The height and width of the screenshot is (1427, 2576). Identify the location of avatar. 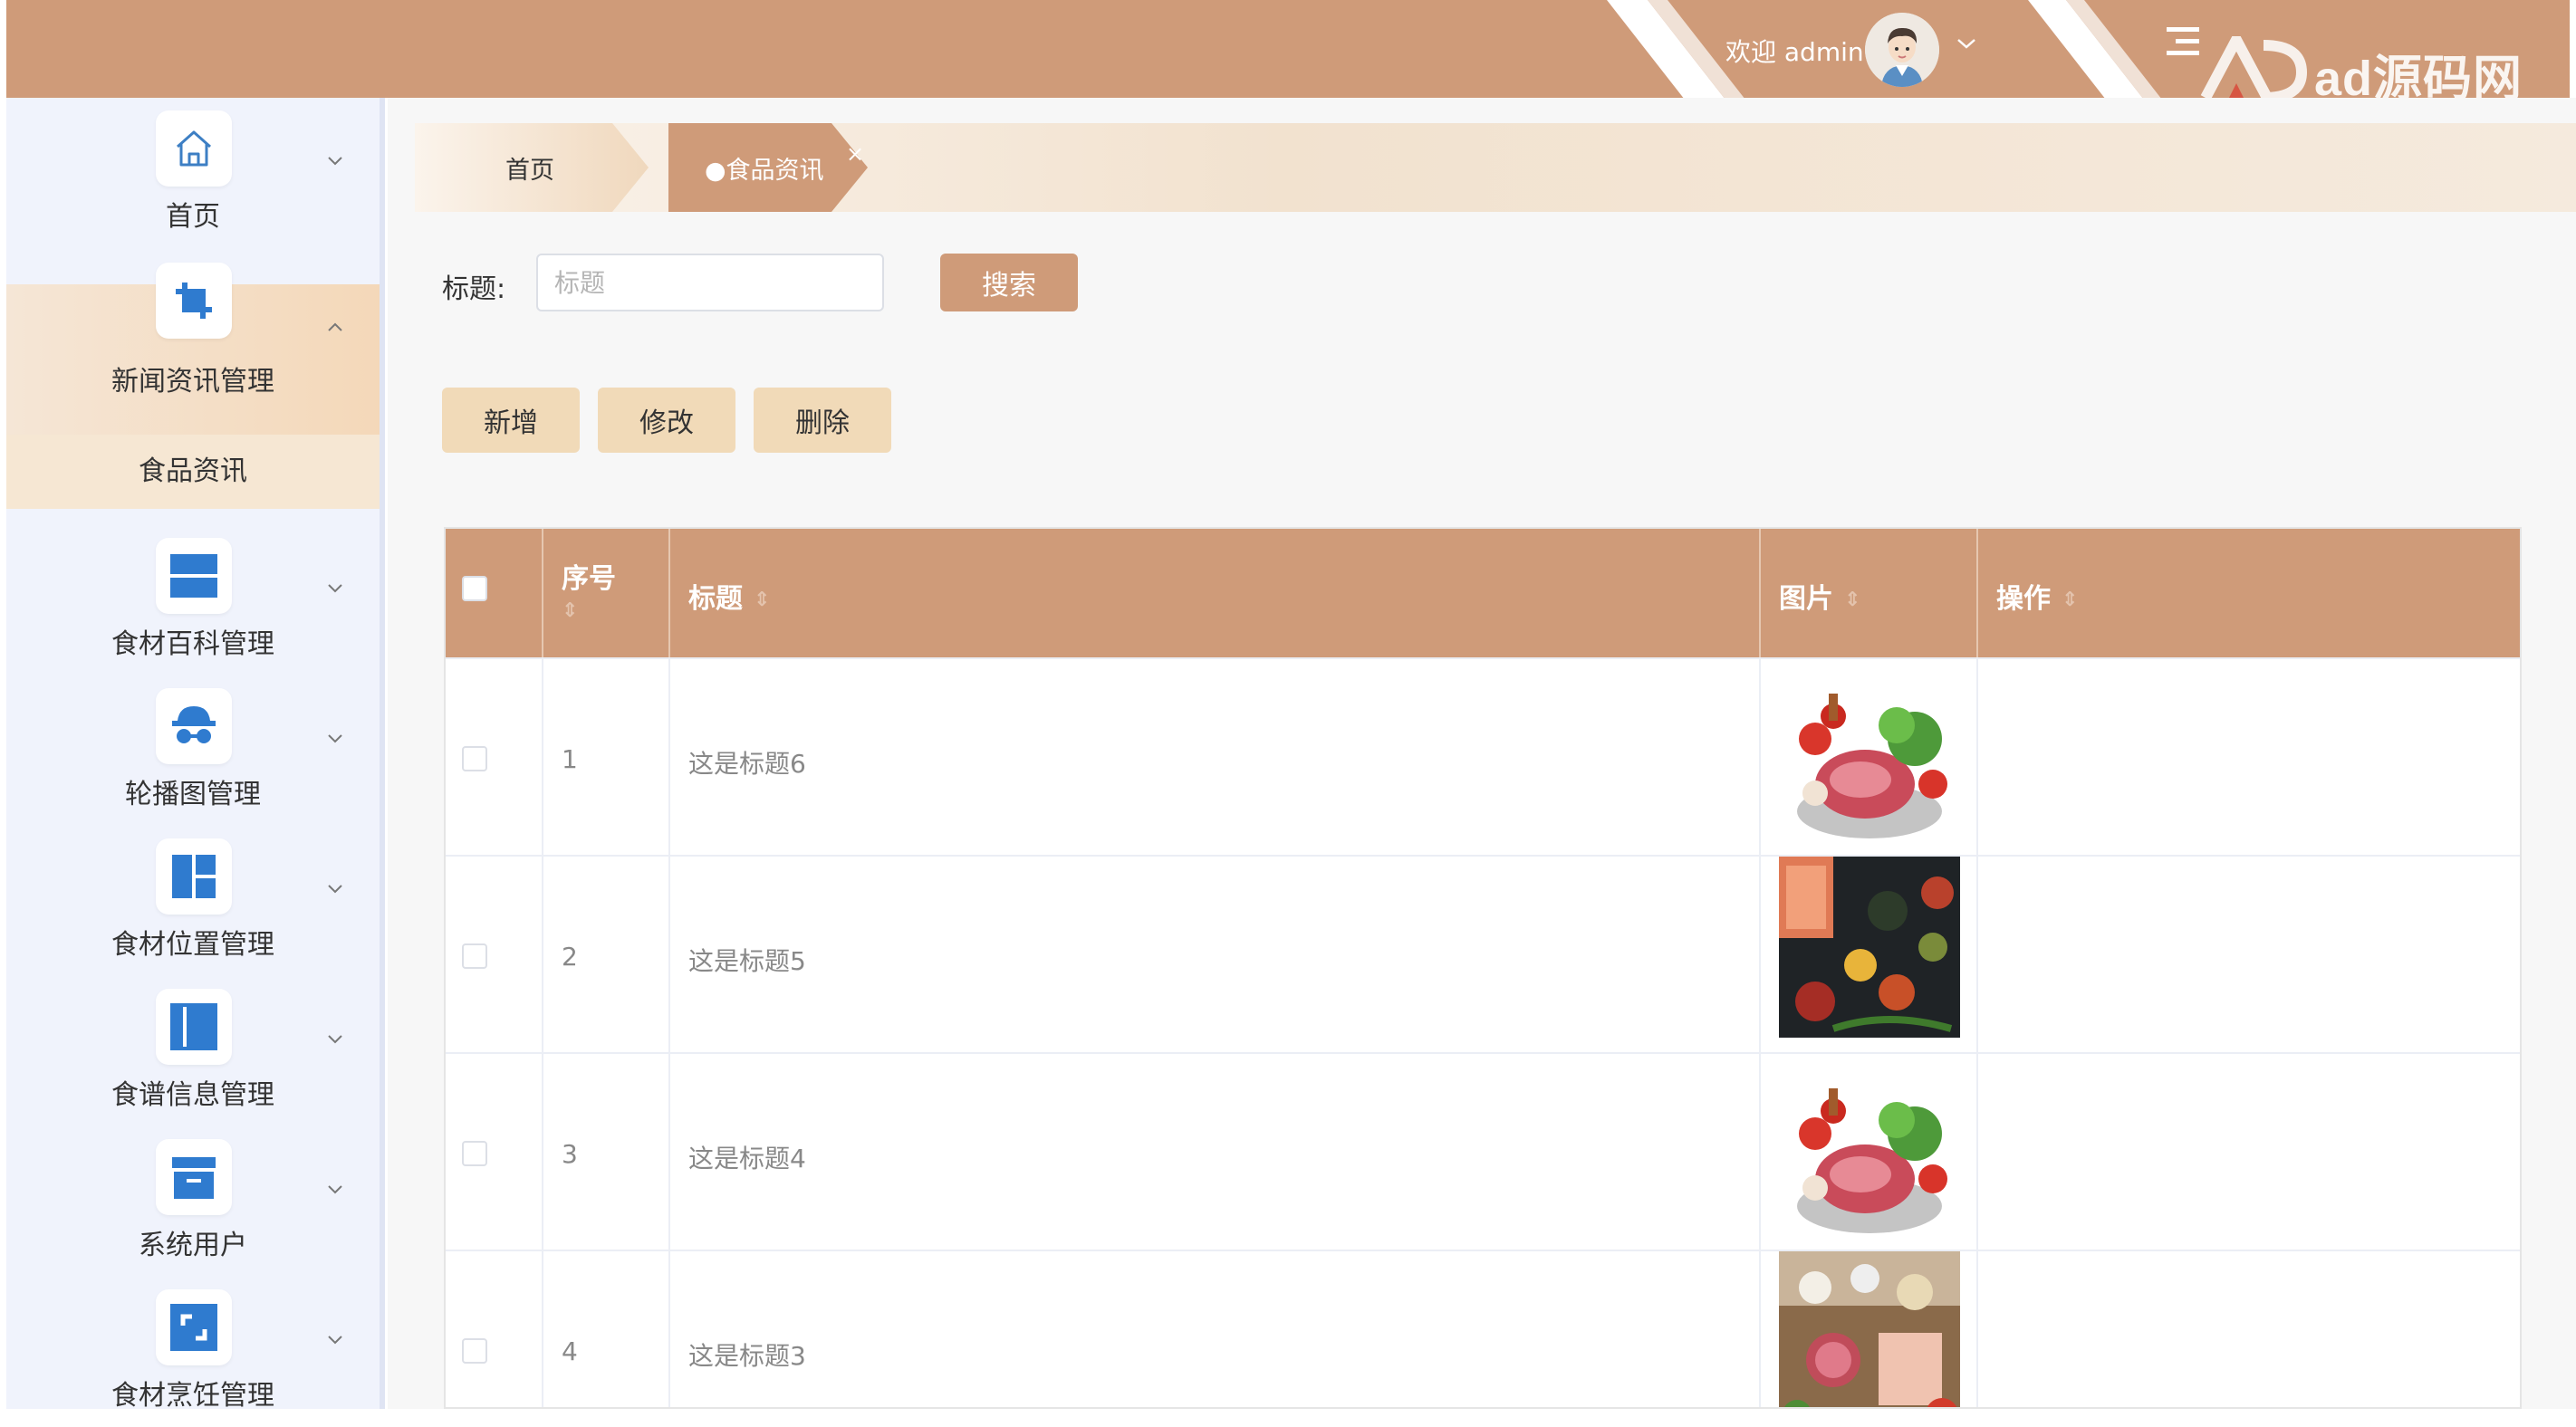
(1902, 50).